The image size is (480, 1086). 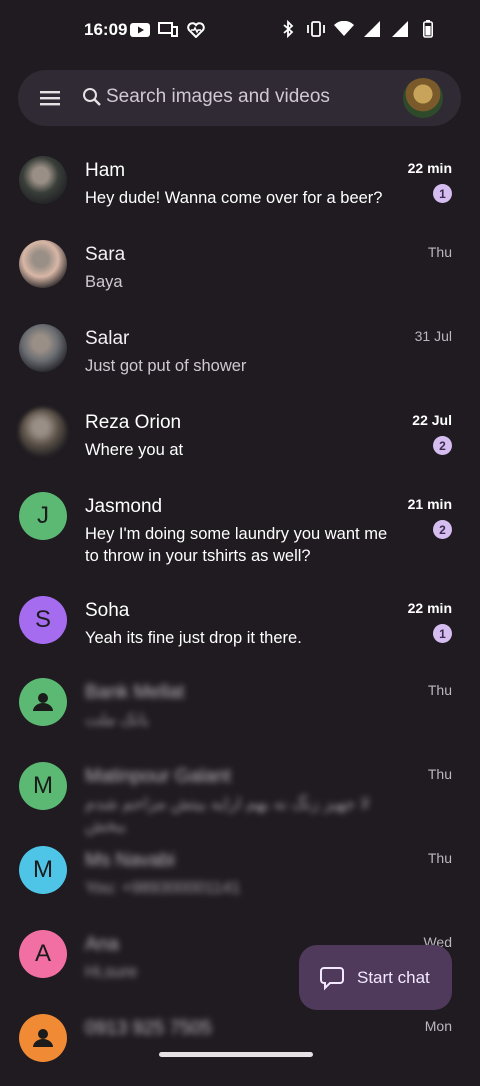 I want to click on contact-avatar: A, so click(x=43, y=954).